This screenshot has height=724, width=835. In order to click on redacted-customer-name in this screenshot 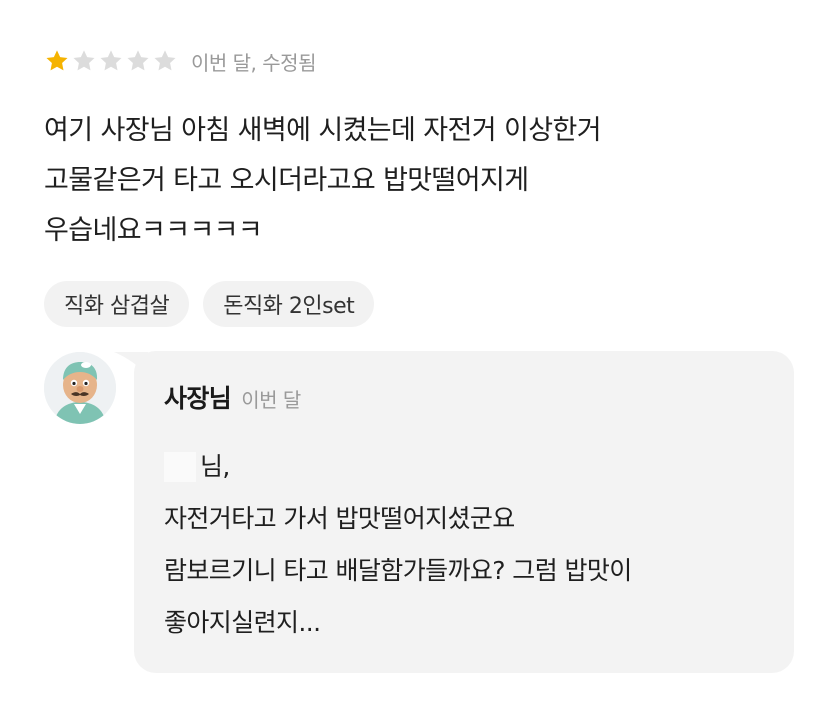, I will do `click(180, 467)`.